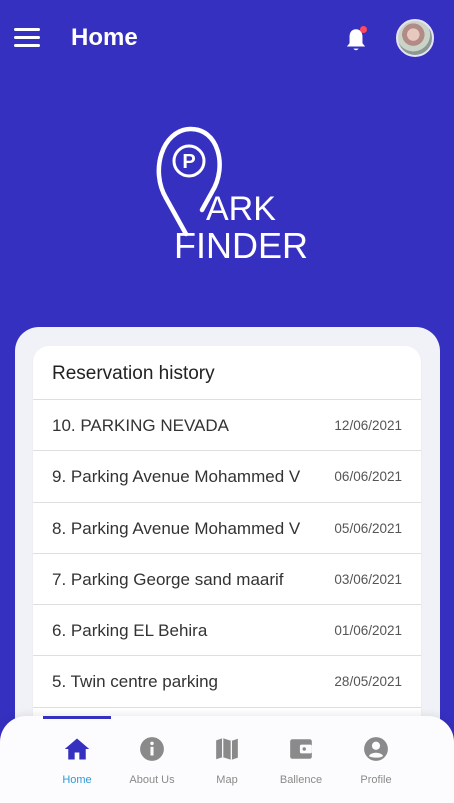 Image resolution: width=454 pixels, height=803 pixels. I want to click on reservation-name: 8. Parking Avenue Mohammed V, so click(176, 528).